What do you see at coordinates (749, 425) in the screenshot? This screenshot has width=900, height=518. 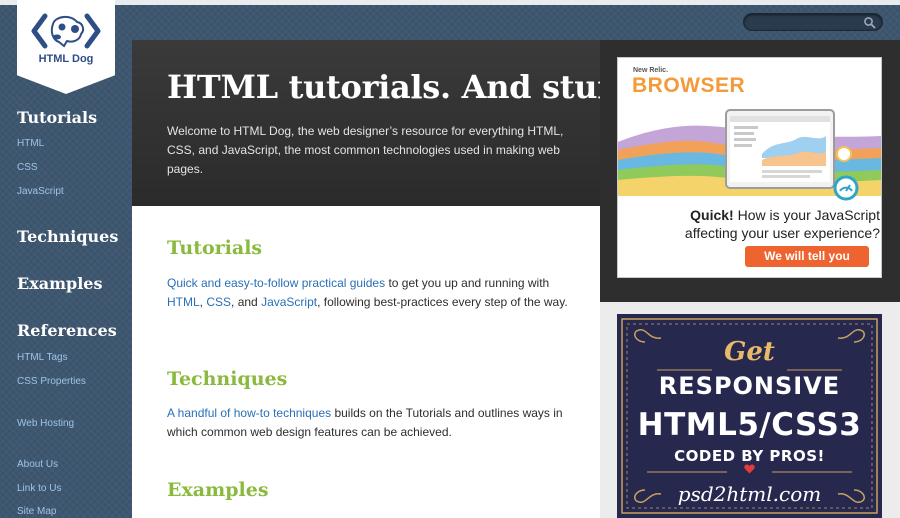 I see `ad-html5-css3-text: HTML5/CSS3` at bounding box center [749, 425].